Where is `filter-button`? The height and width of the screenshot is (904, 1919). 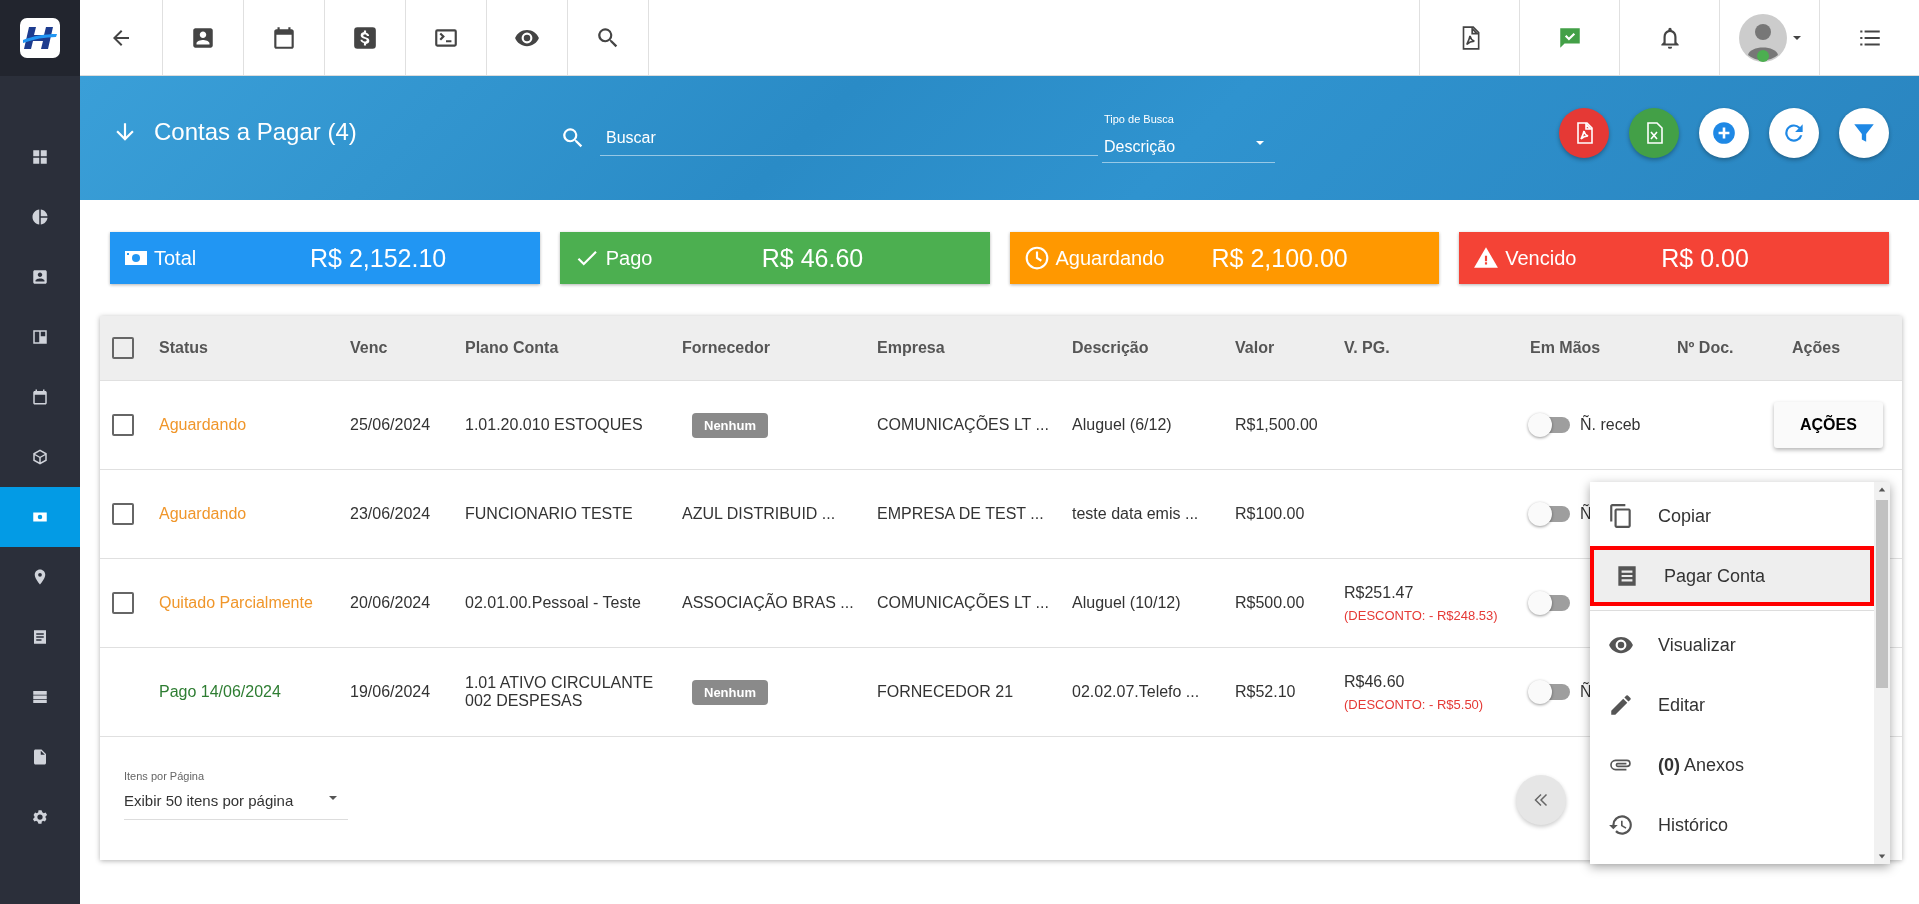 filter-button is located at coordinates (1864, 133).